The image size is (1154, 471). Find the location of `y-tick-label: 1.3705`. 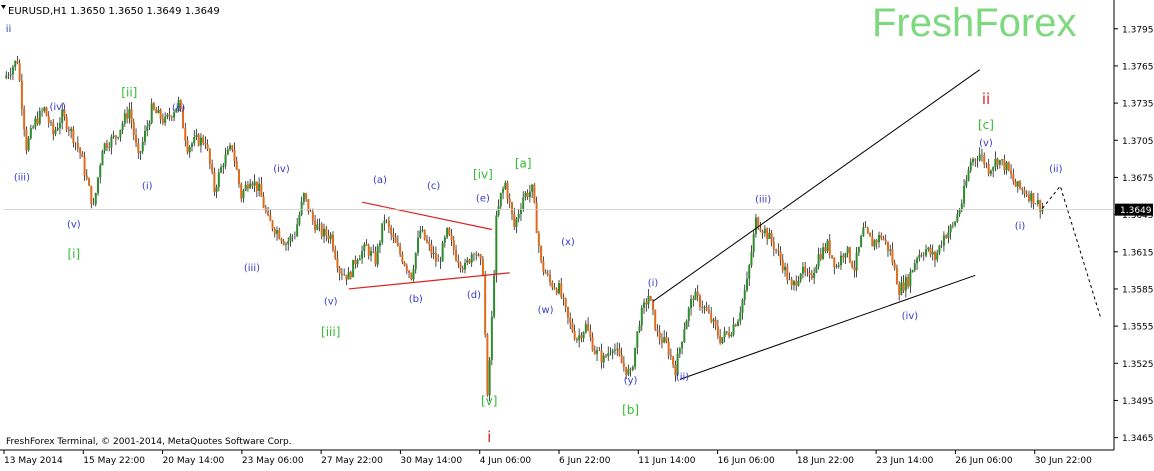

y-tick-label: 1.3705 is located at coordinates (1138, 142).